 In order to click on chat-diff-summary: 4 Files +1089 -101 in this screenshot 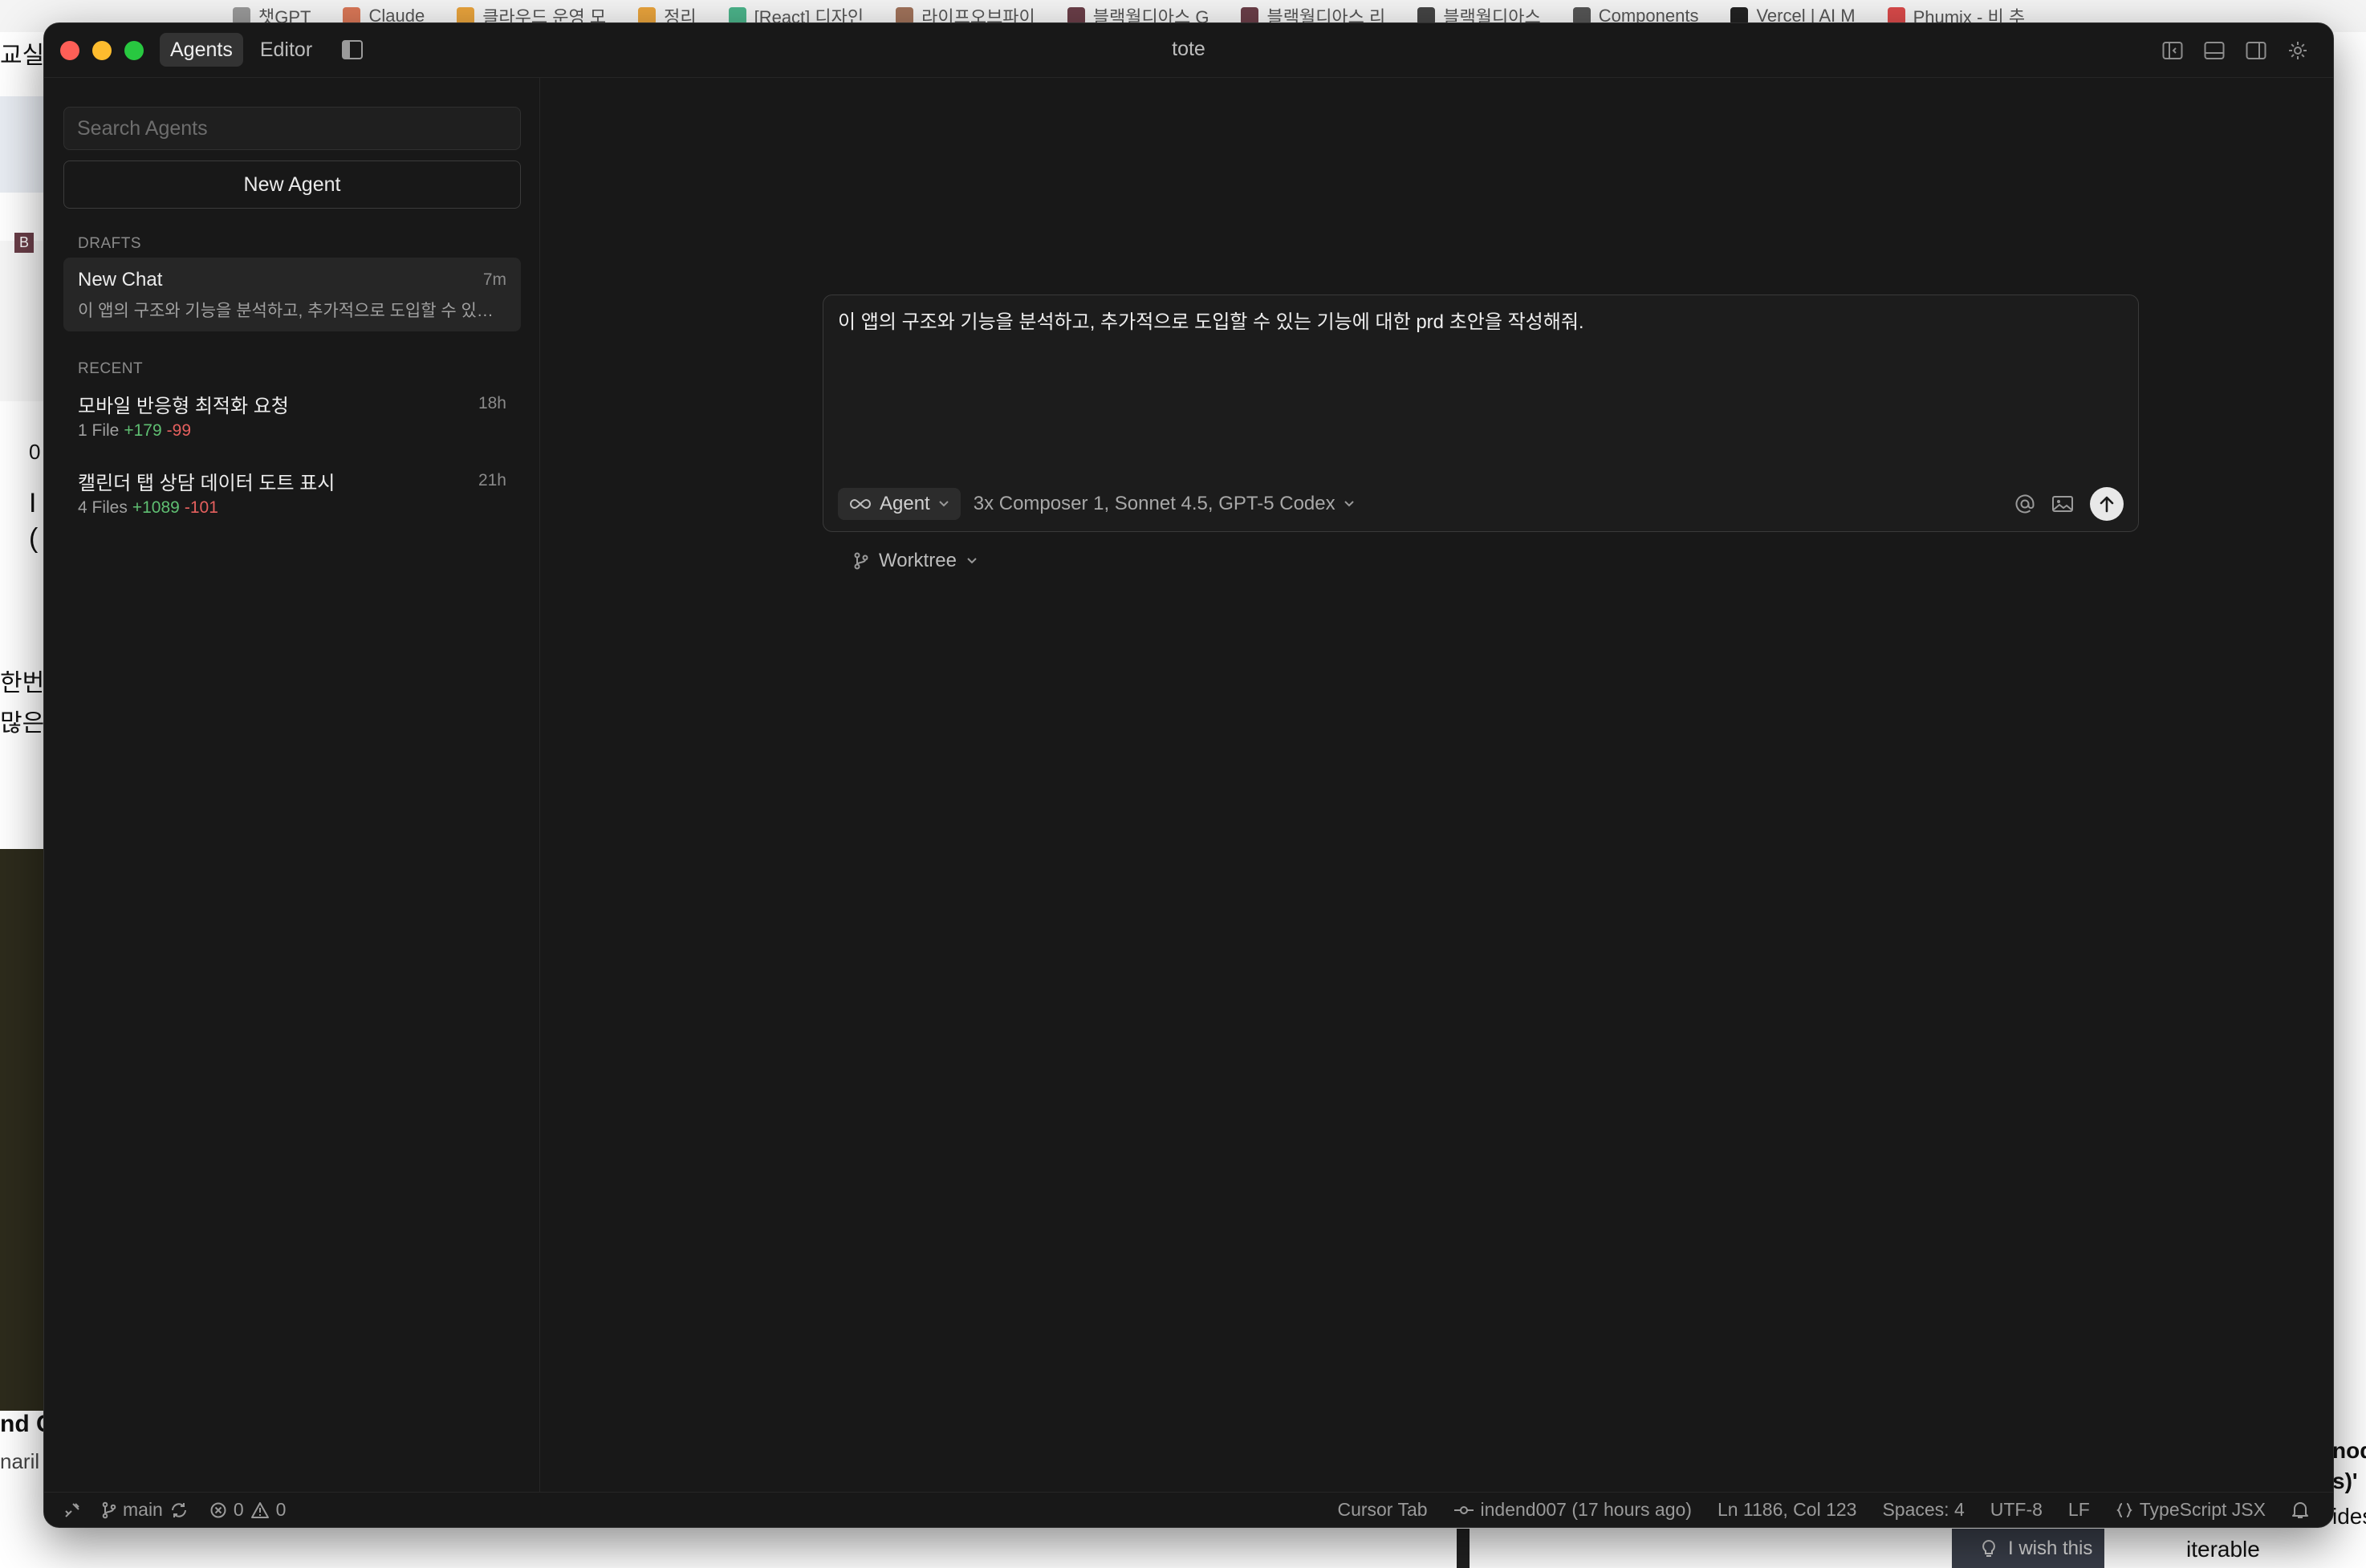, I will do `click(292, 508)`.